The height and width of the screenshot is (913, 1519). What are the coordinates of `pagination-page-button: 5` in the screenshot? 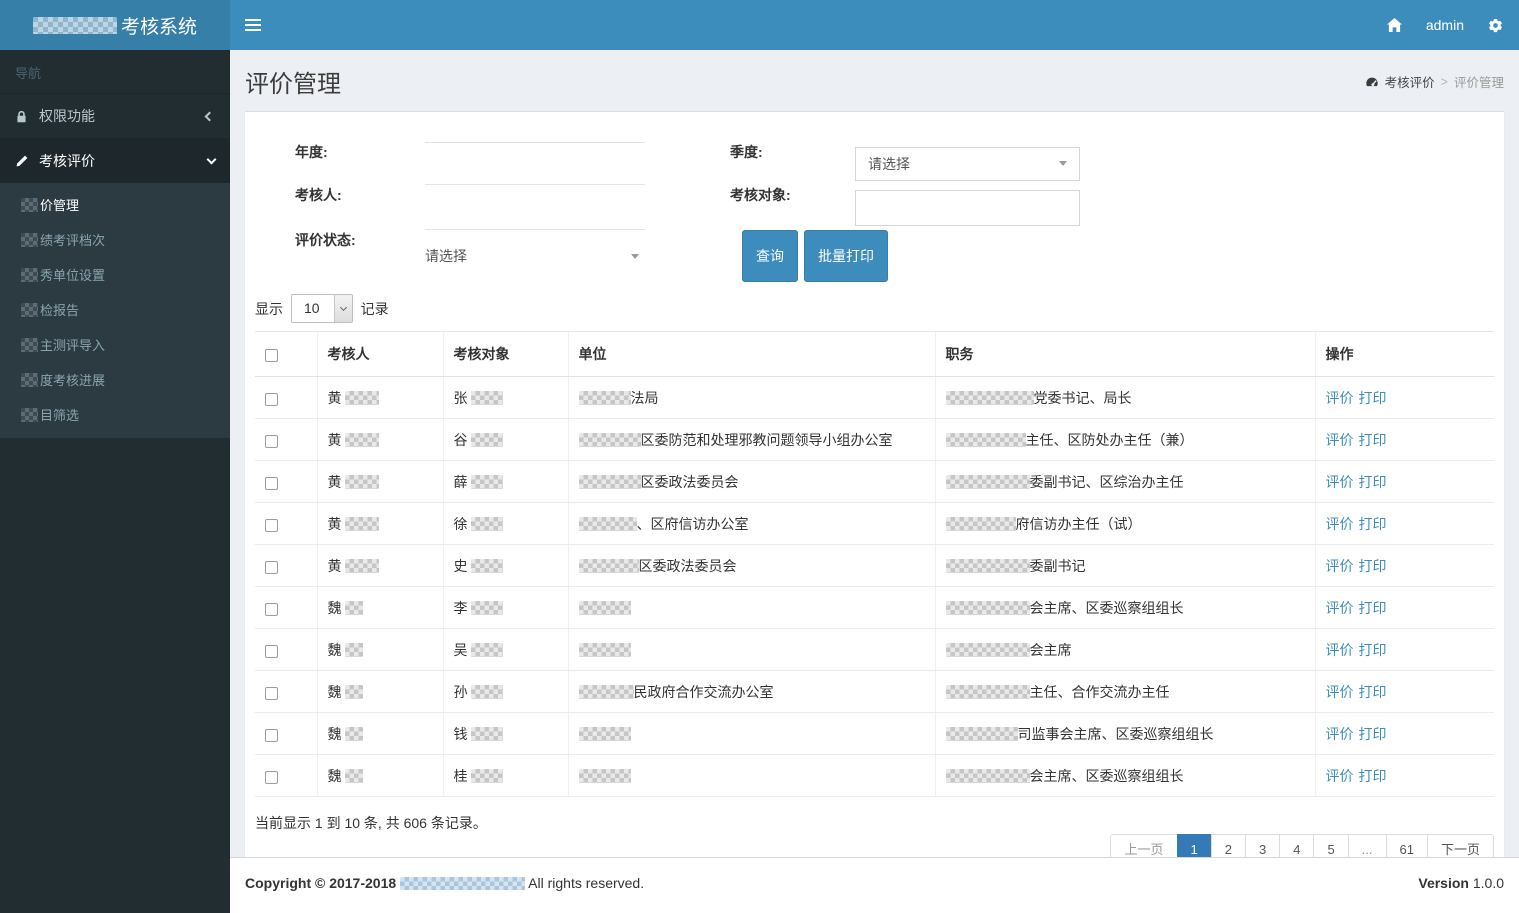 It's located at (1331, 845).